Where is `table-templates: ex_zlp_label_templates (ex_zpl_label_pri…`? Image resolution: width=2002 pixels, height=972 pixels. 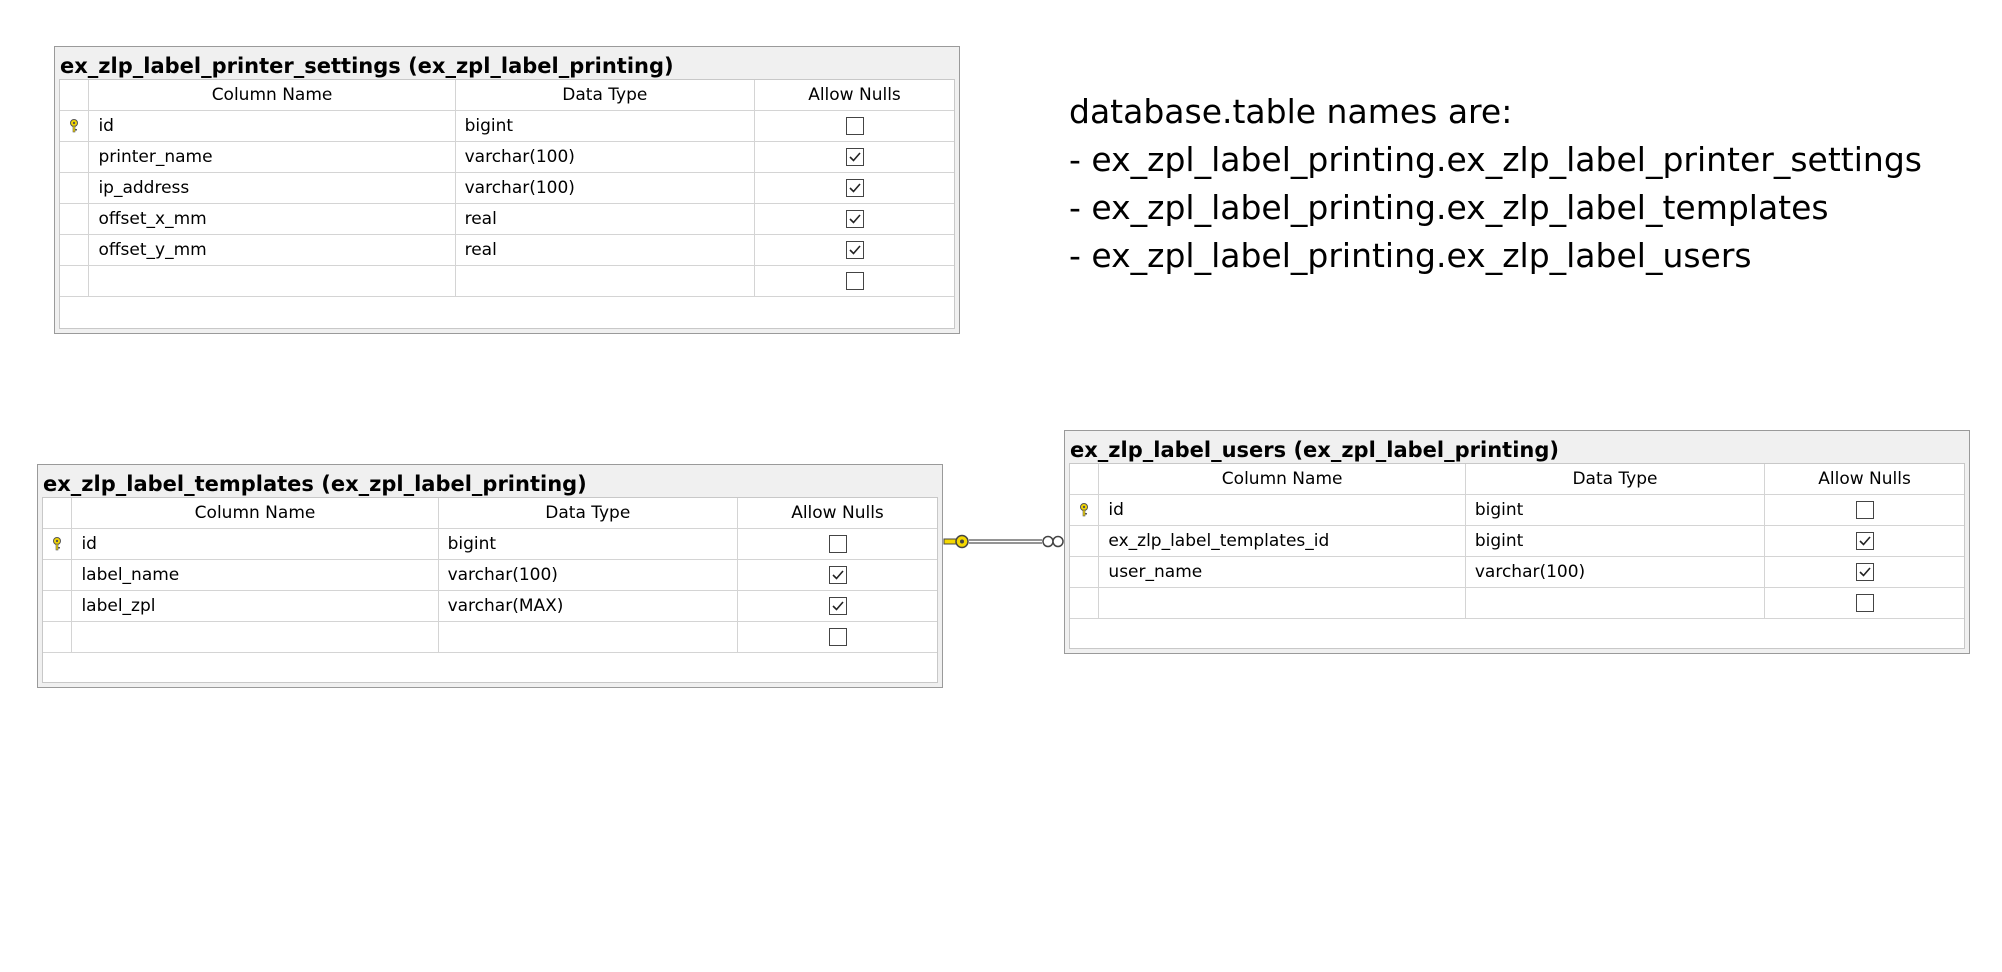 table-templates: ex_zlp_label_templates (ex_zpl_label_pri… is located at coordinates (490, 576).